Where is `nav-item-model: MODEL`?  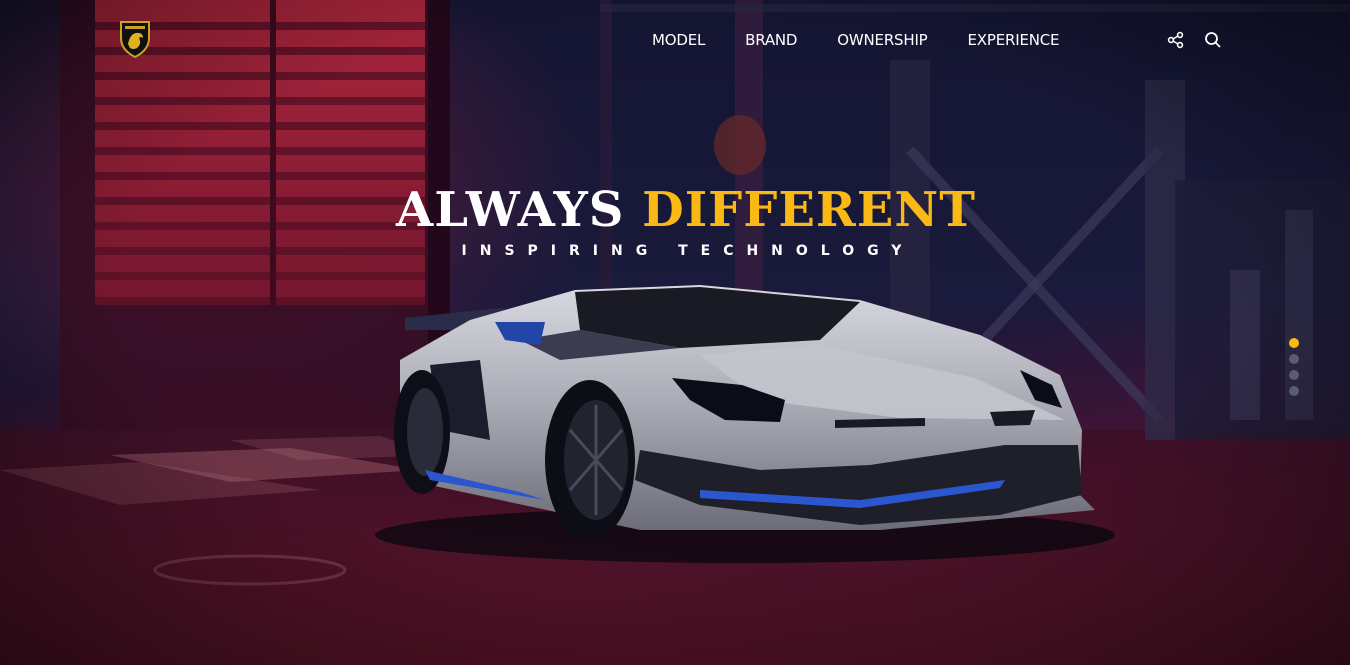
nav-item-model: MODEL is located at coordinates (678, 40).